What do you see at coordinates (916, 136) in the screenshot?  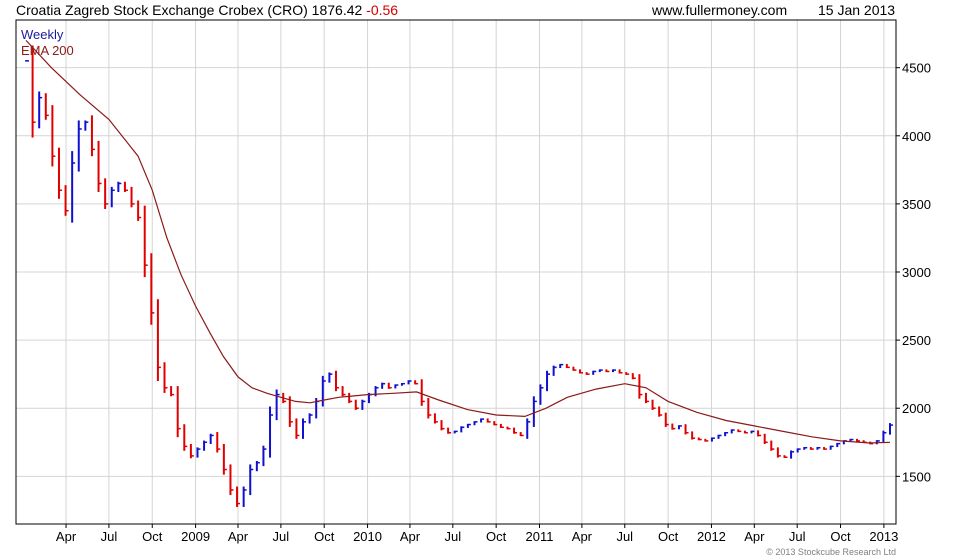 I see `y-tick-label: 4000` at bounding box center [916, 136].